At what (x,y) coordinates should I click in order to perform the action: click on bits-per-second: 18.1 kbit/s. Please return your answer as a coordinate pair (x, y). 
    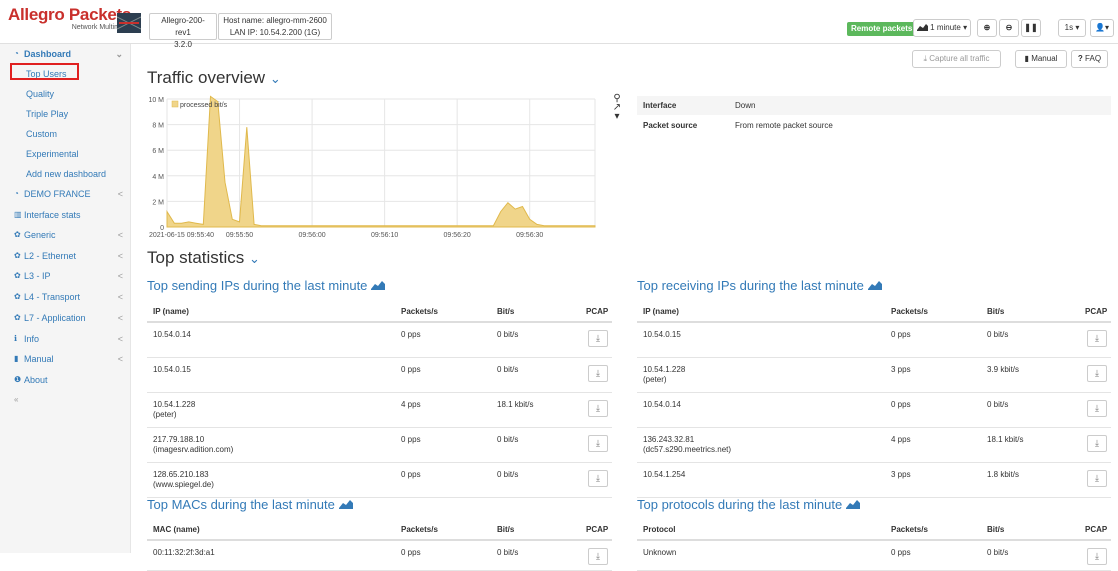
    Looking at the image, I should click on (1005, 439).